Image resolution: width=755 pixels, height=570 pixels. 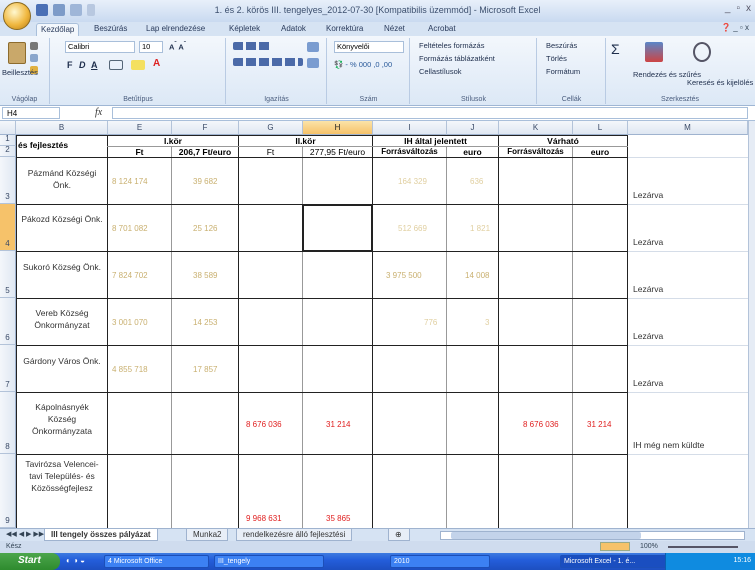 I want to click on close-button: x, so click(x=748, y=8).